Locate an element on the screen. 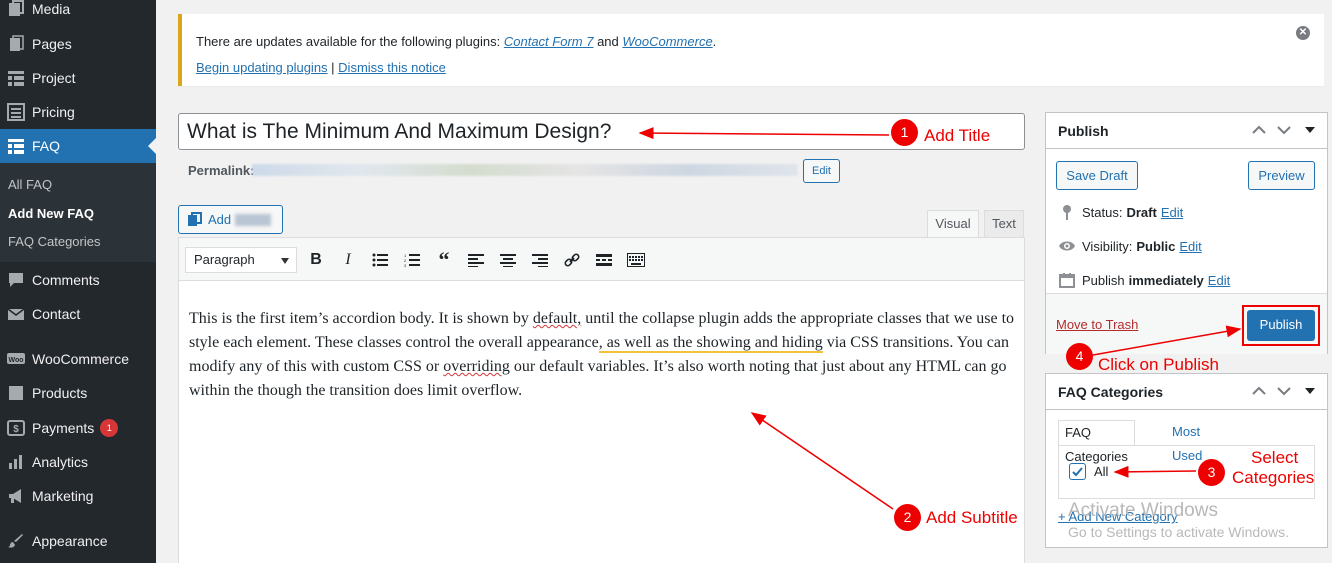  tab-visual: Visual is located at coordinates (953, 223).